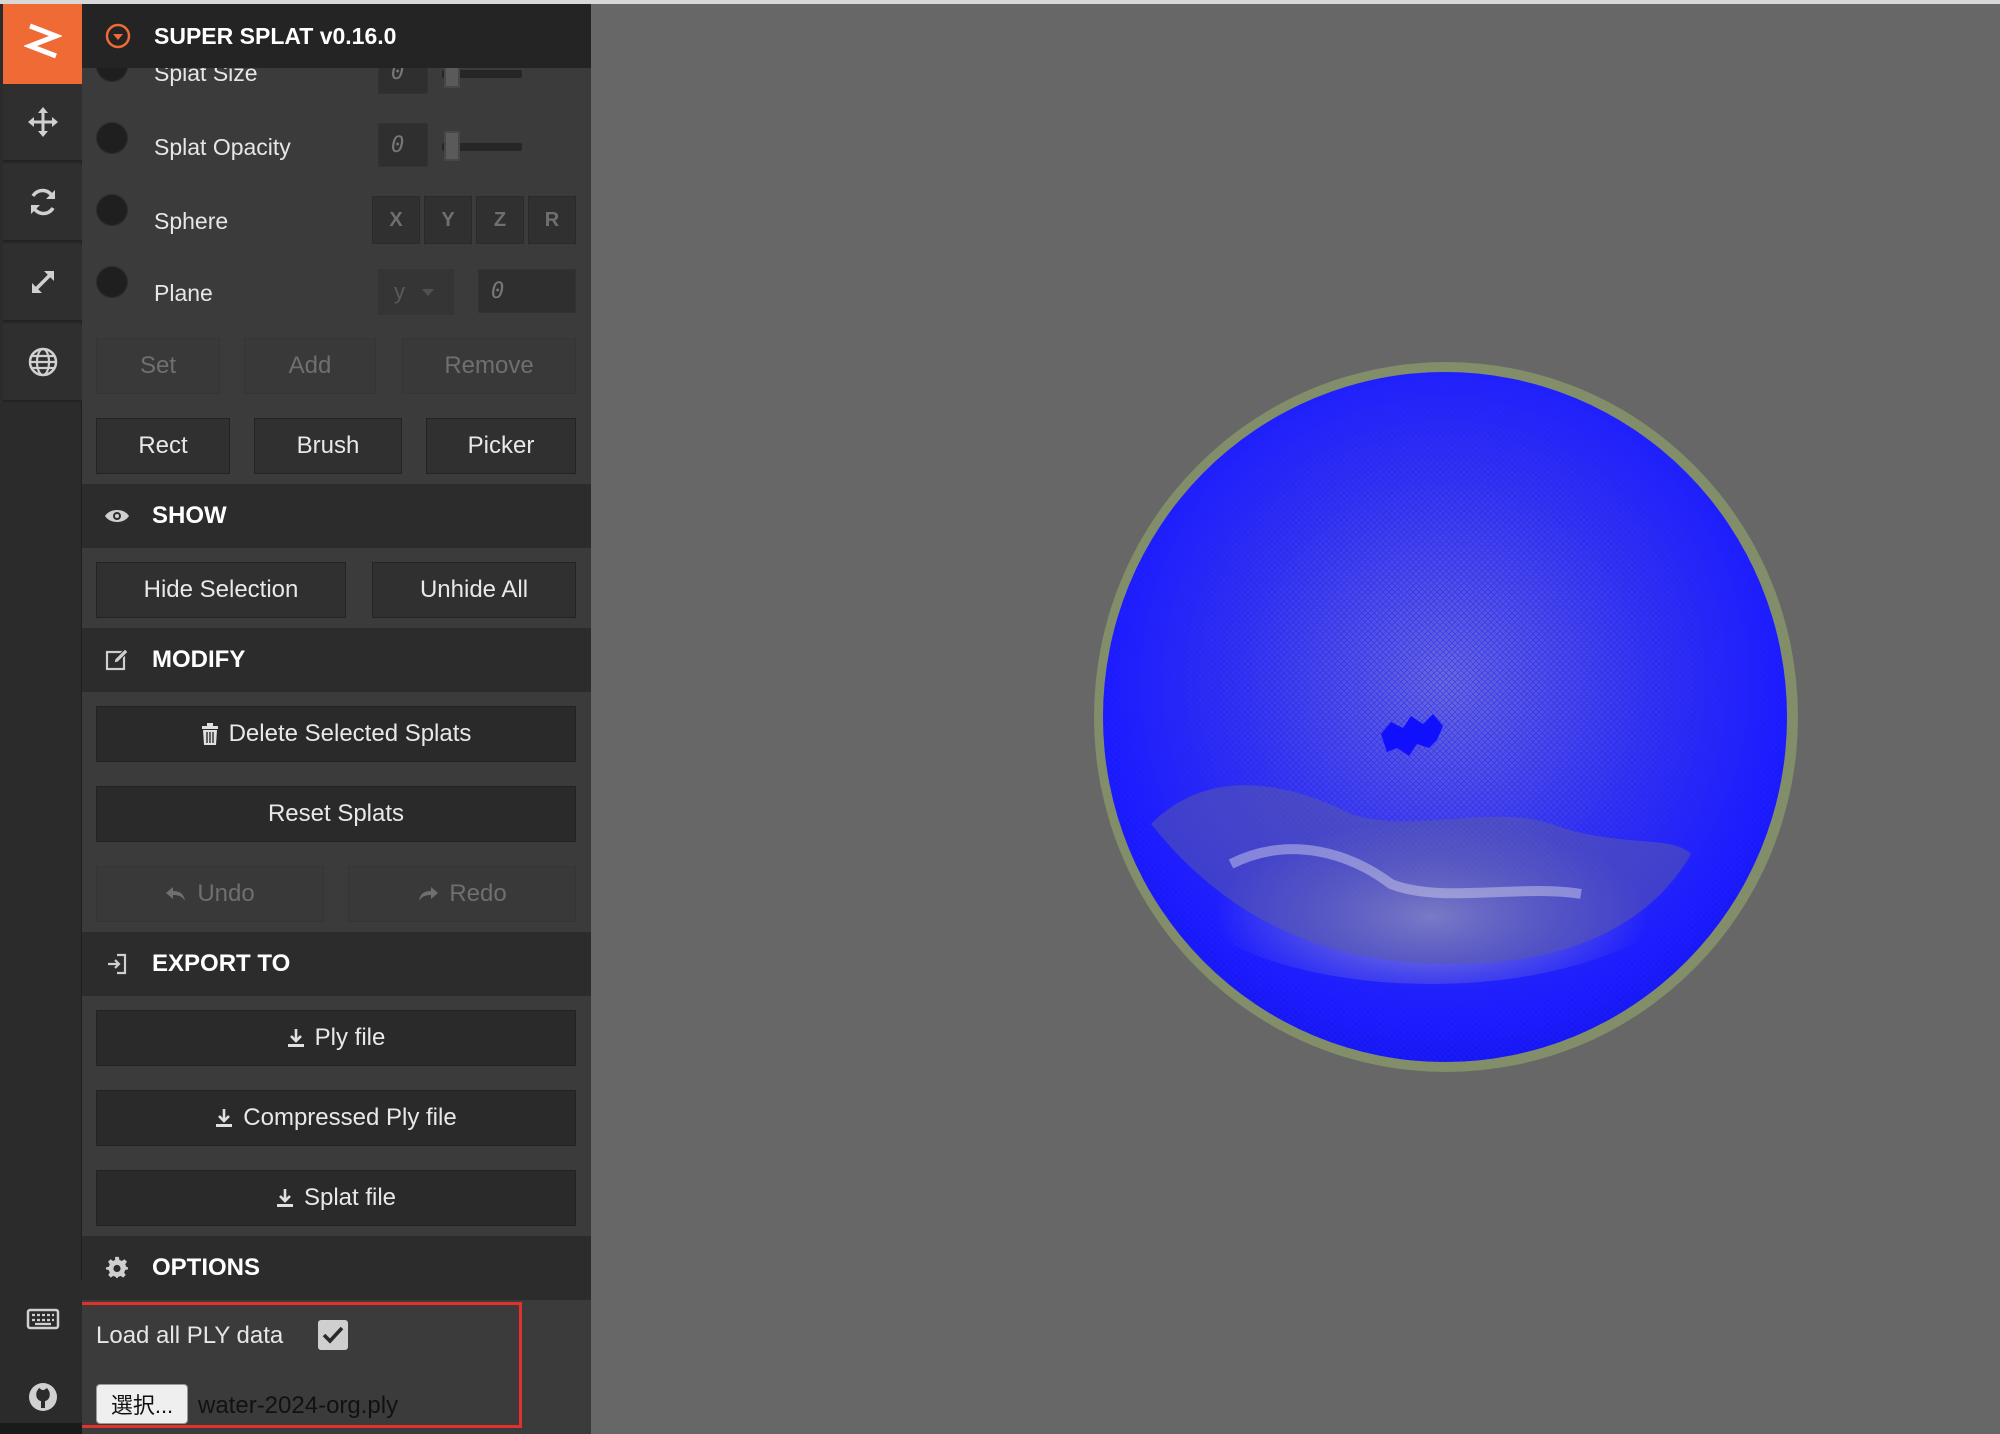  I want to click on export-section-header: EXPORT TO, so click(336, 964).